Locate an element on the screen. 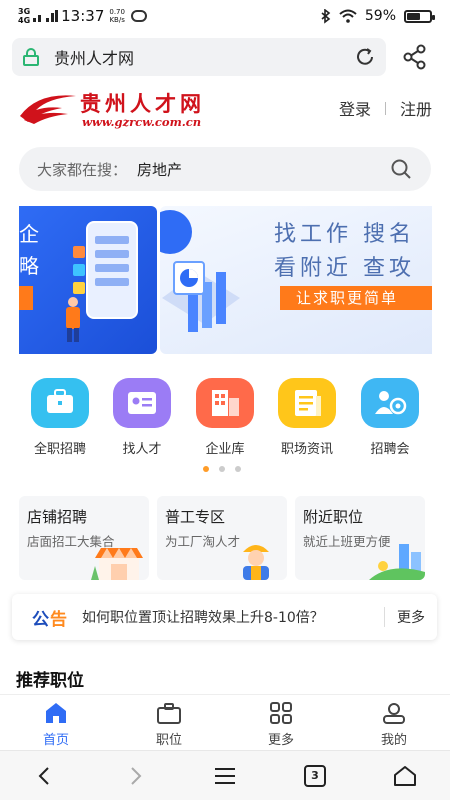 This screenshot has height=800, width=450. wifi-icon is located at coordinates (348, 16).